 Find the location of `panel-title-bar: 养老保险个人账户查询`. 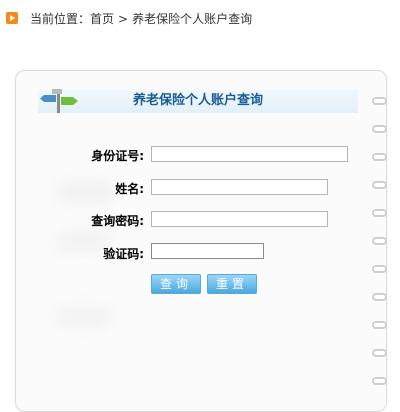

panel-title-bar: 养老保险个人账户查询 is located at coordinates (198, 101).